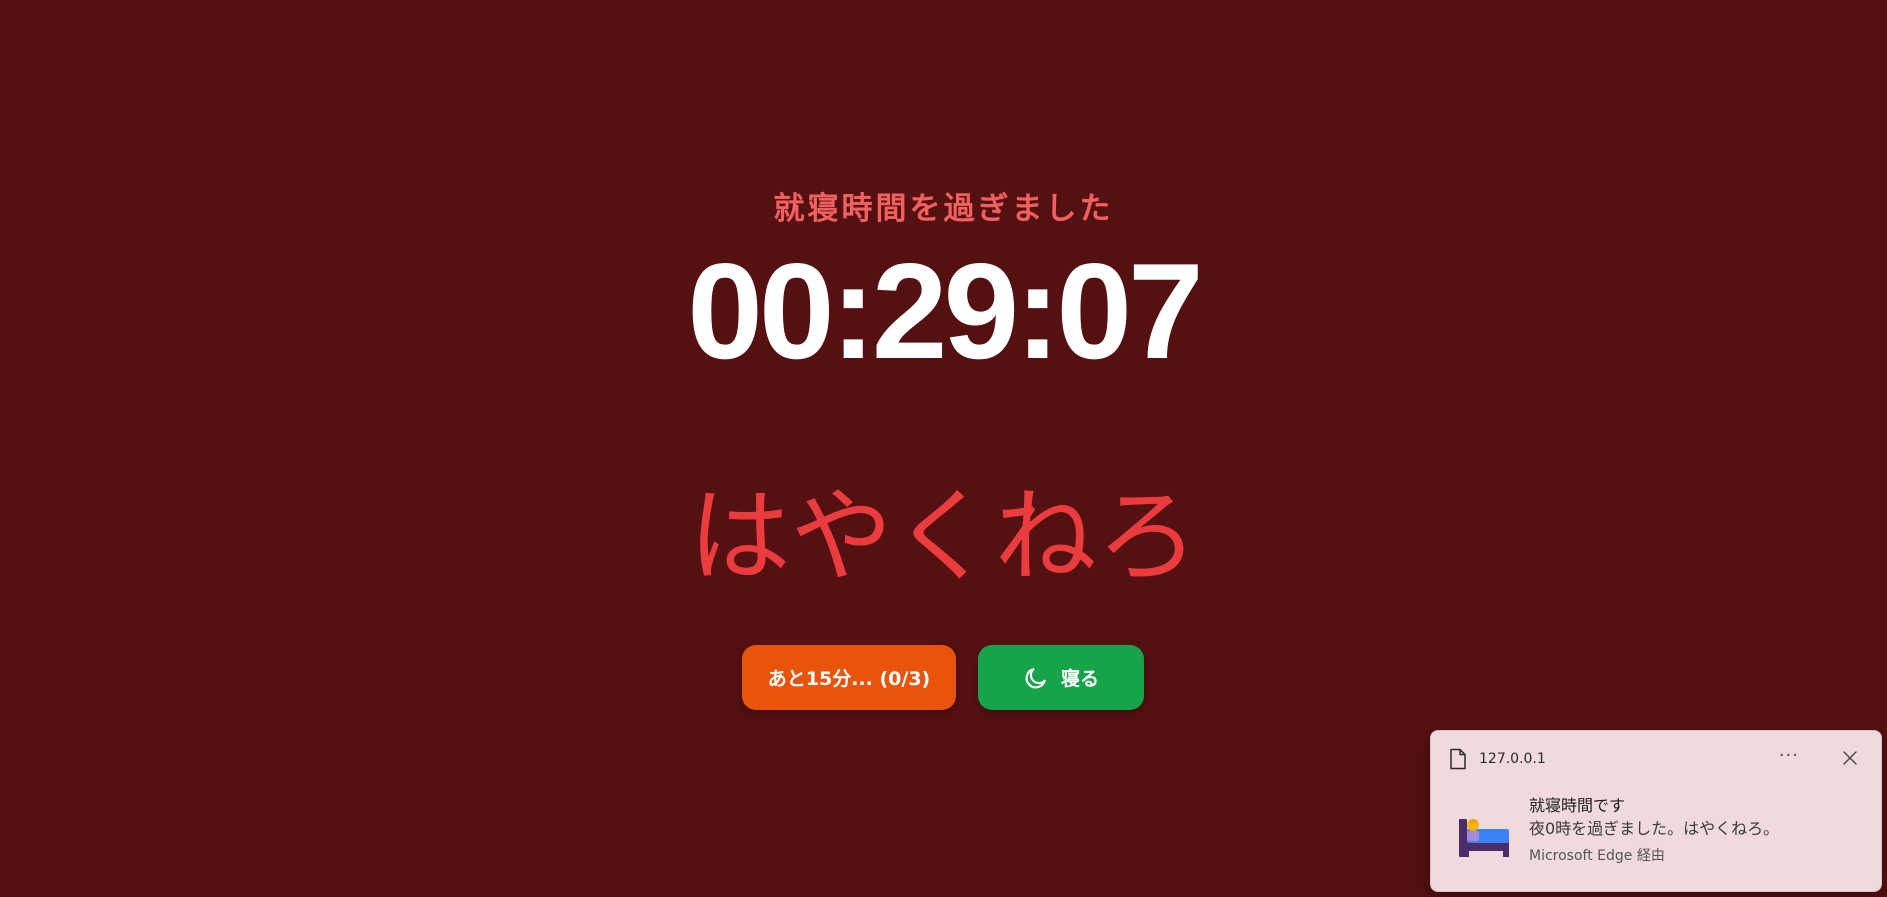 The image size is (1887, 897). I want to click on countdown-timer: 00:29:07, so click(945, 311).